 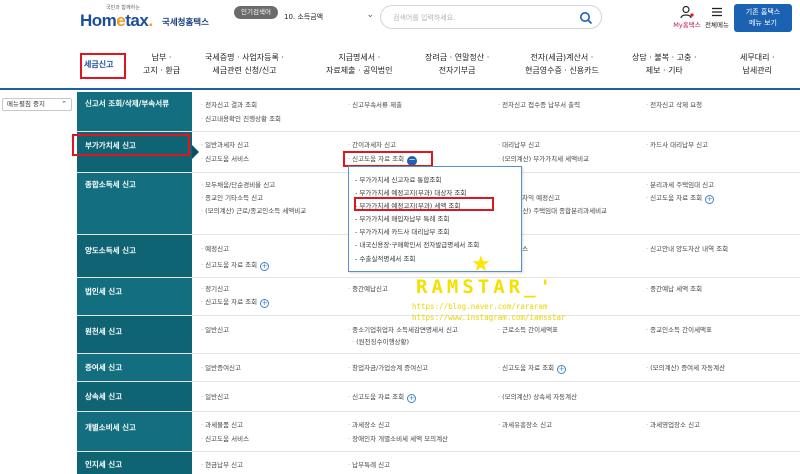 I want to click on submenu-item: 부가가치세 신고자료 통합조회, so click(x=398, y=179).